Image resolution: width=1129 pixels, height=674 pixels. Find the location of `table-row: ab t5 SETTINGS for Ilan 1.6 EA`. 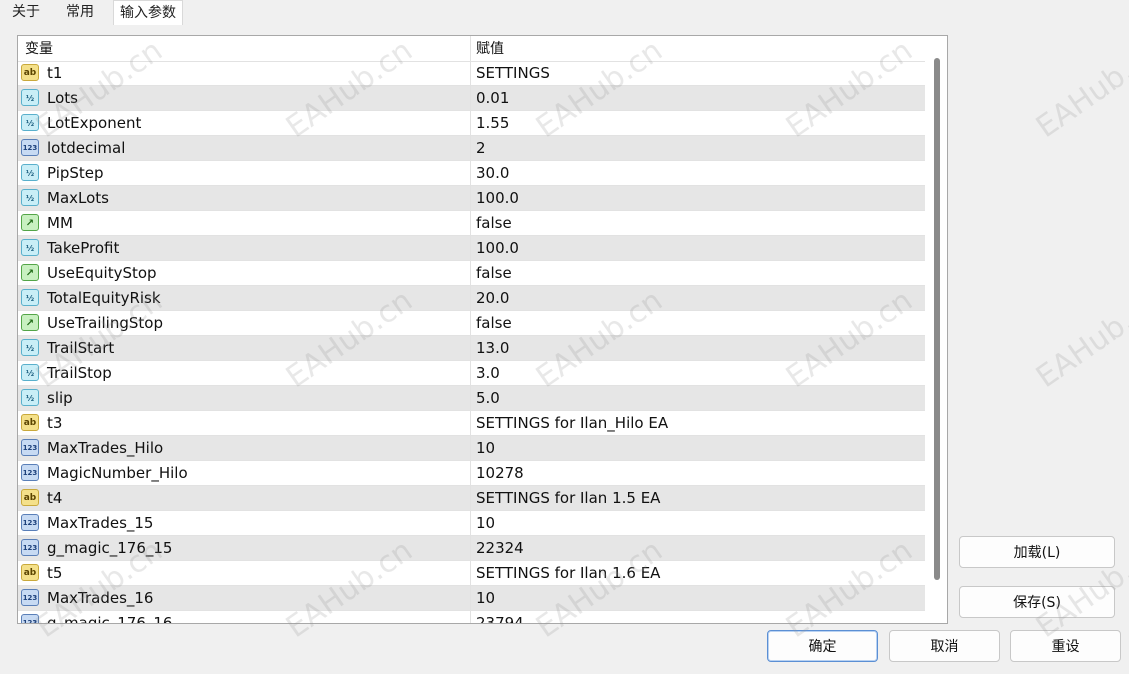

table-row: ab t5 SETTINGS for Ilan 1.6 EA is located at coordinates (471, 573).